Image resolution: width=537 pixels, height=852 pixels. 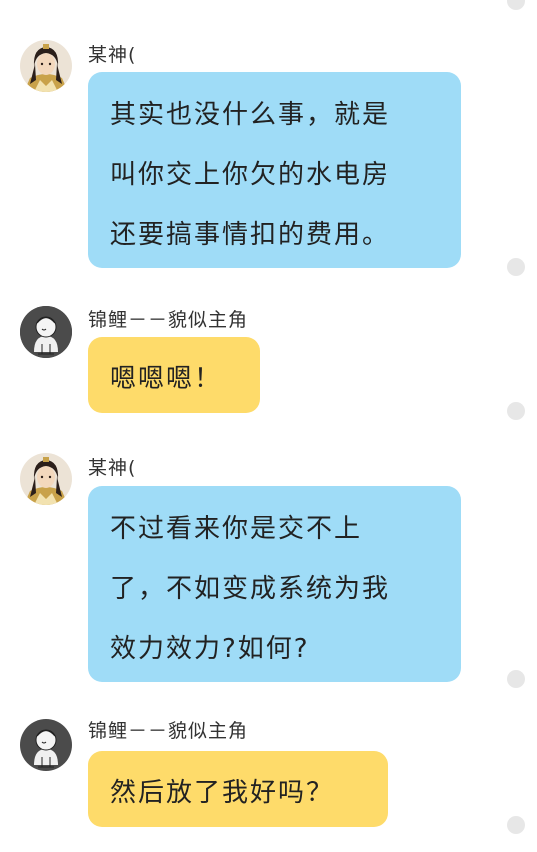 What do you see at coordinates (166, 379) in the screenshot?
I see `message-text-line: 嗯嗯嗯！` at bounding box center [166, 379].